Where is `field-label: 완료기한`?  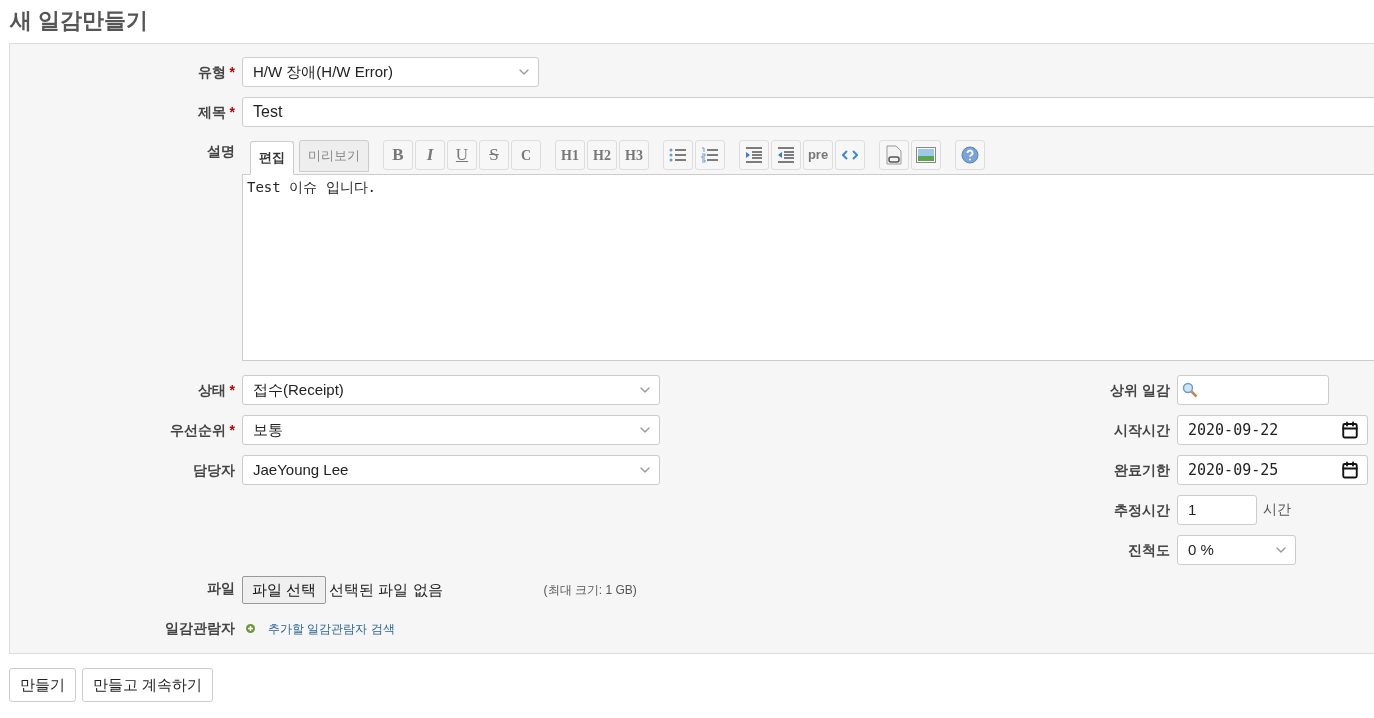 field-label: 완료기한 is located at coordinates (1142, 470).